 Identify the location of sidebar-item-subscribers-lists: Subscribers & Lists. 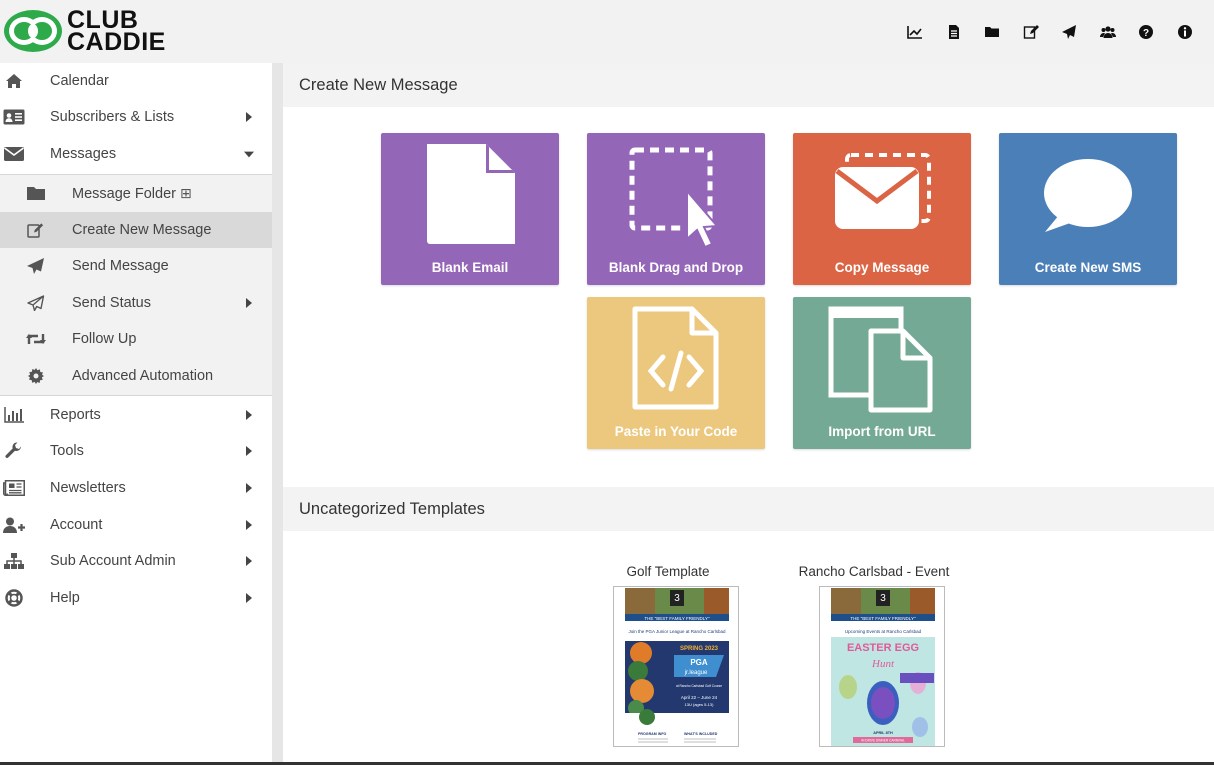
(136, 117).